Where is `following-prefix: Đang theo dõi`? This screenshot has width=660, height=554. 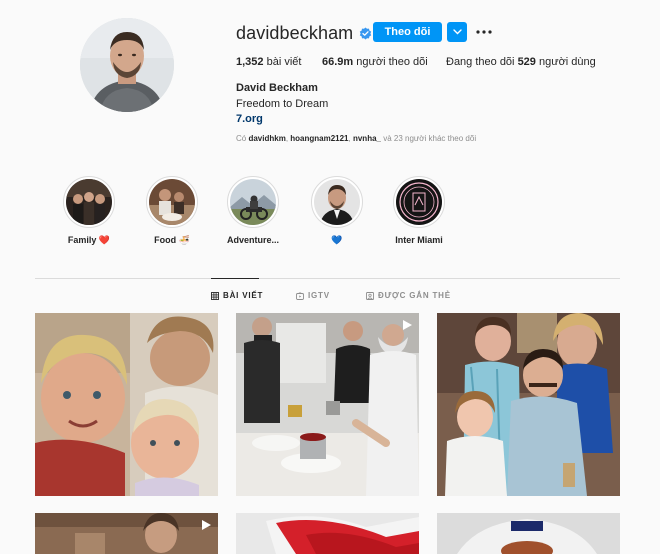
following-prefix: Đang theo dõi is located at coordinates (480, 62).